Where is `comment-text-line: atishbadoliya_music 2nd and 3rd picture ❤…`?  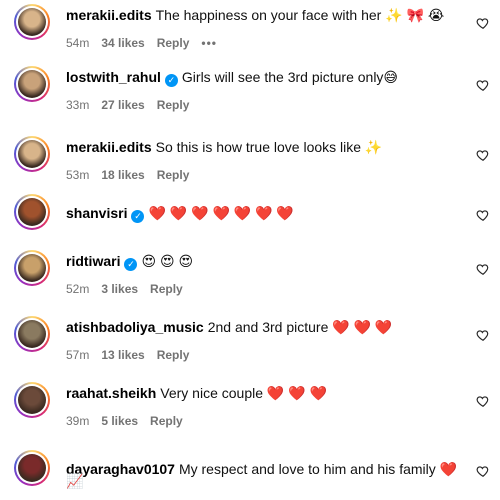
comment-text-line: atishbadoliya_music 2nd and 3rd picture ❤… is located at coordinates (229, 327).